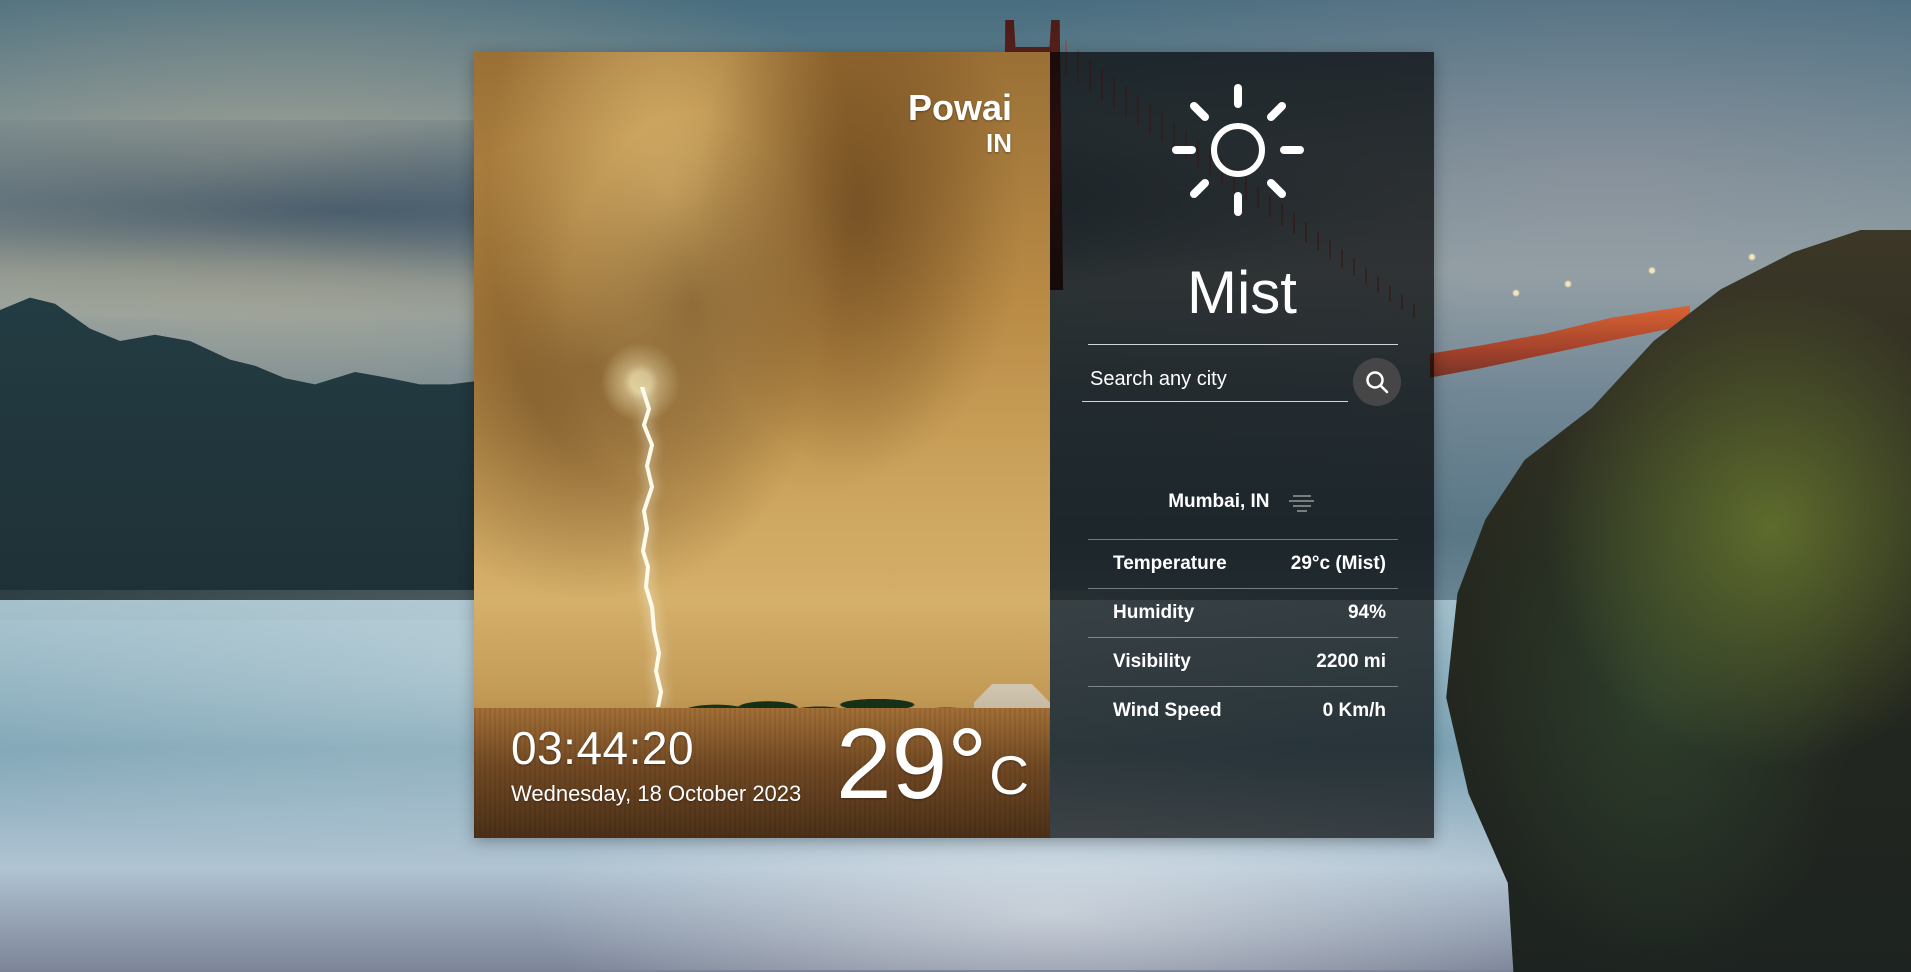 The image size is (1911, 972). What do you see at coordinates (1170, 563) in the screenshot?
I see `stat-label: Temperature` at bounding box center [1170, 563].